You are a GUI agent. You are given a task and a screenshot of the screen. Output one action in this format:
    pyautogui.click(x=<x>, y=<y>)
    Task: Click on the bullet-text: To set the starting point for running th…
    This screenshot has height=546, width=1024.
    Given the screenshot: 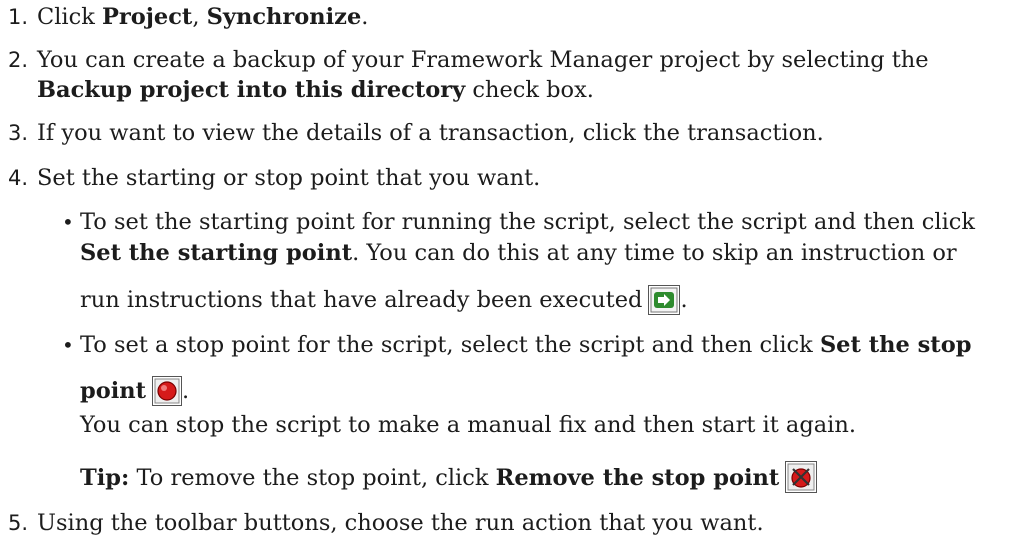 What is the action you would take?
    pyautogui.click(x=528, y=222)
    